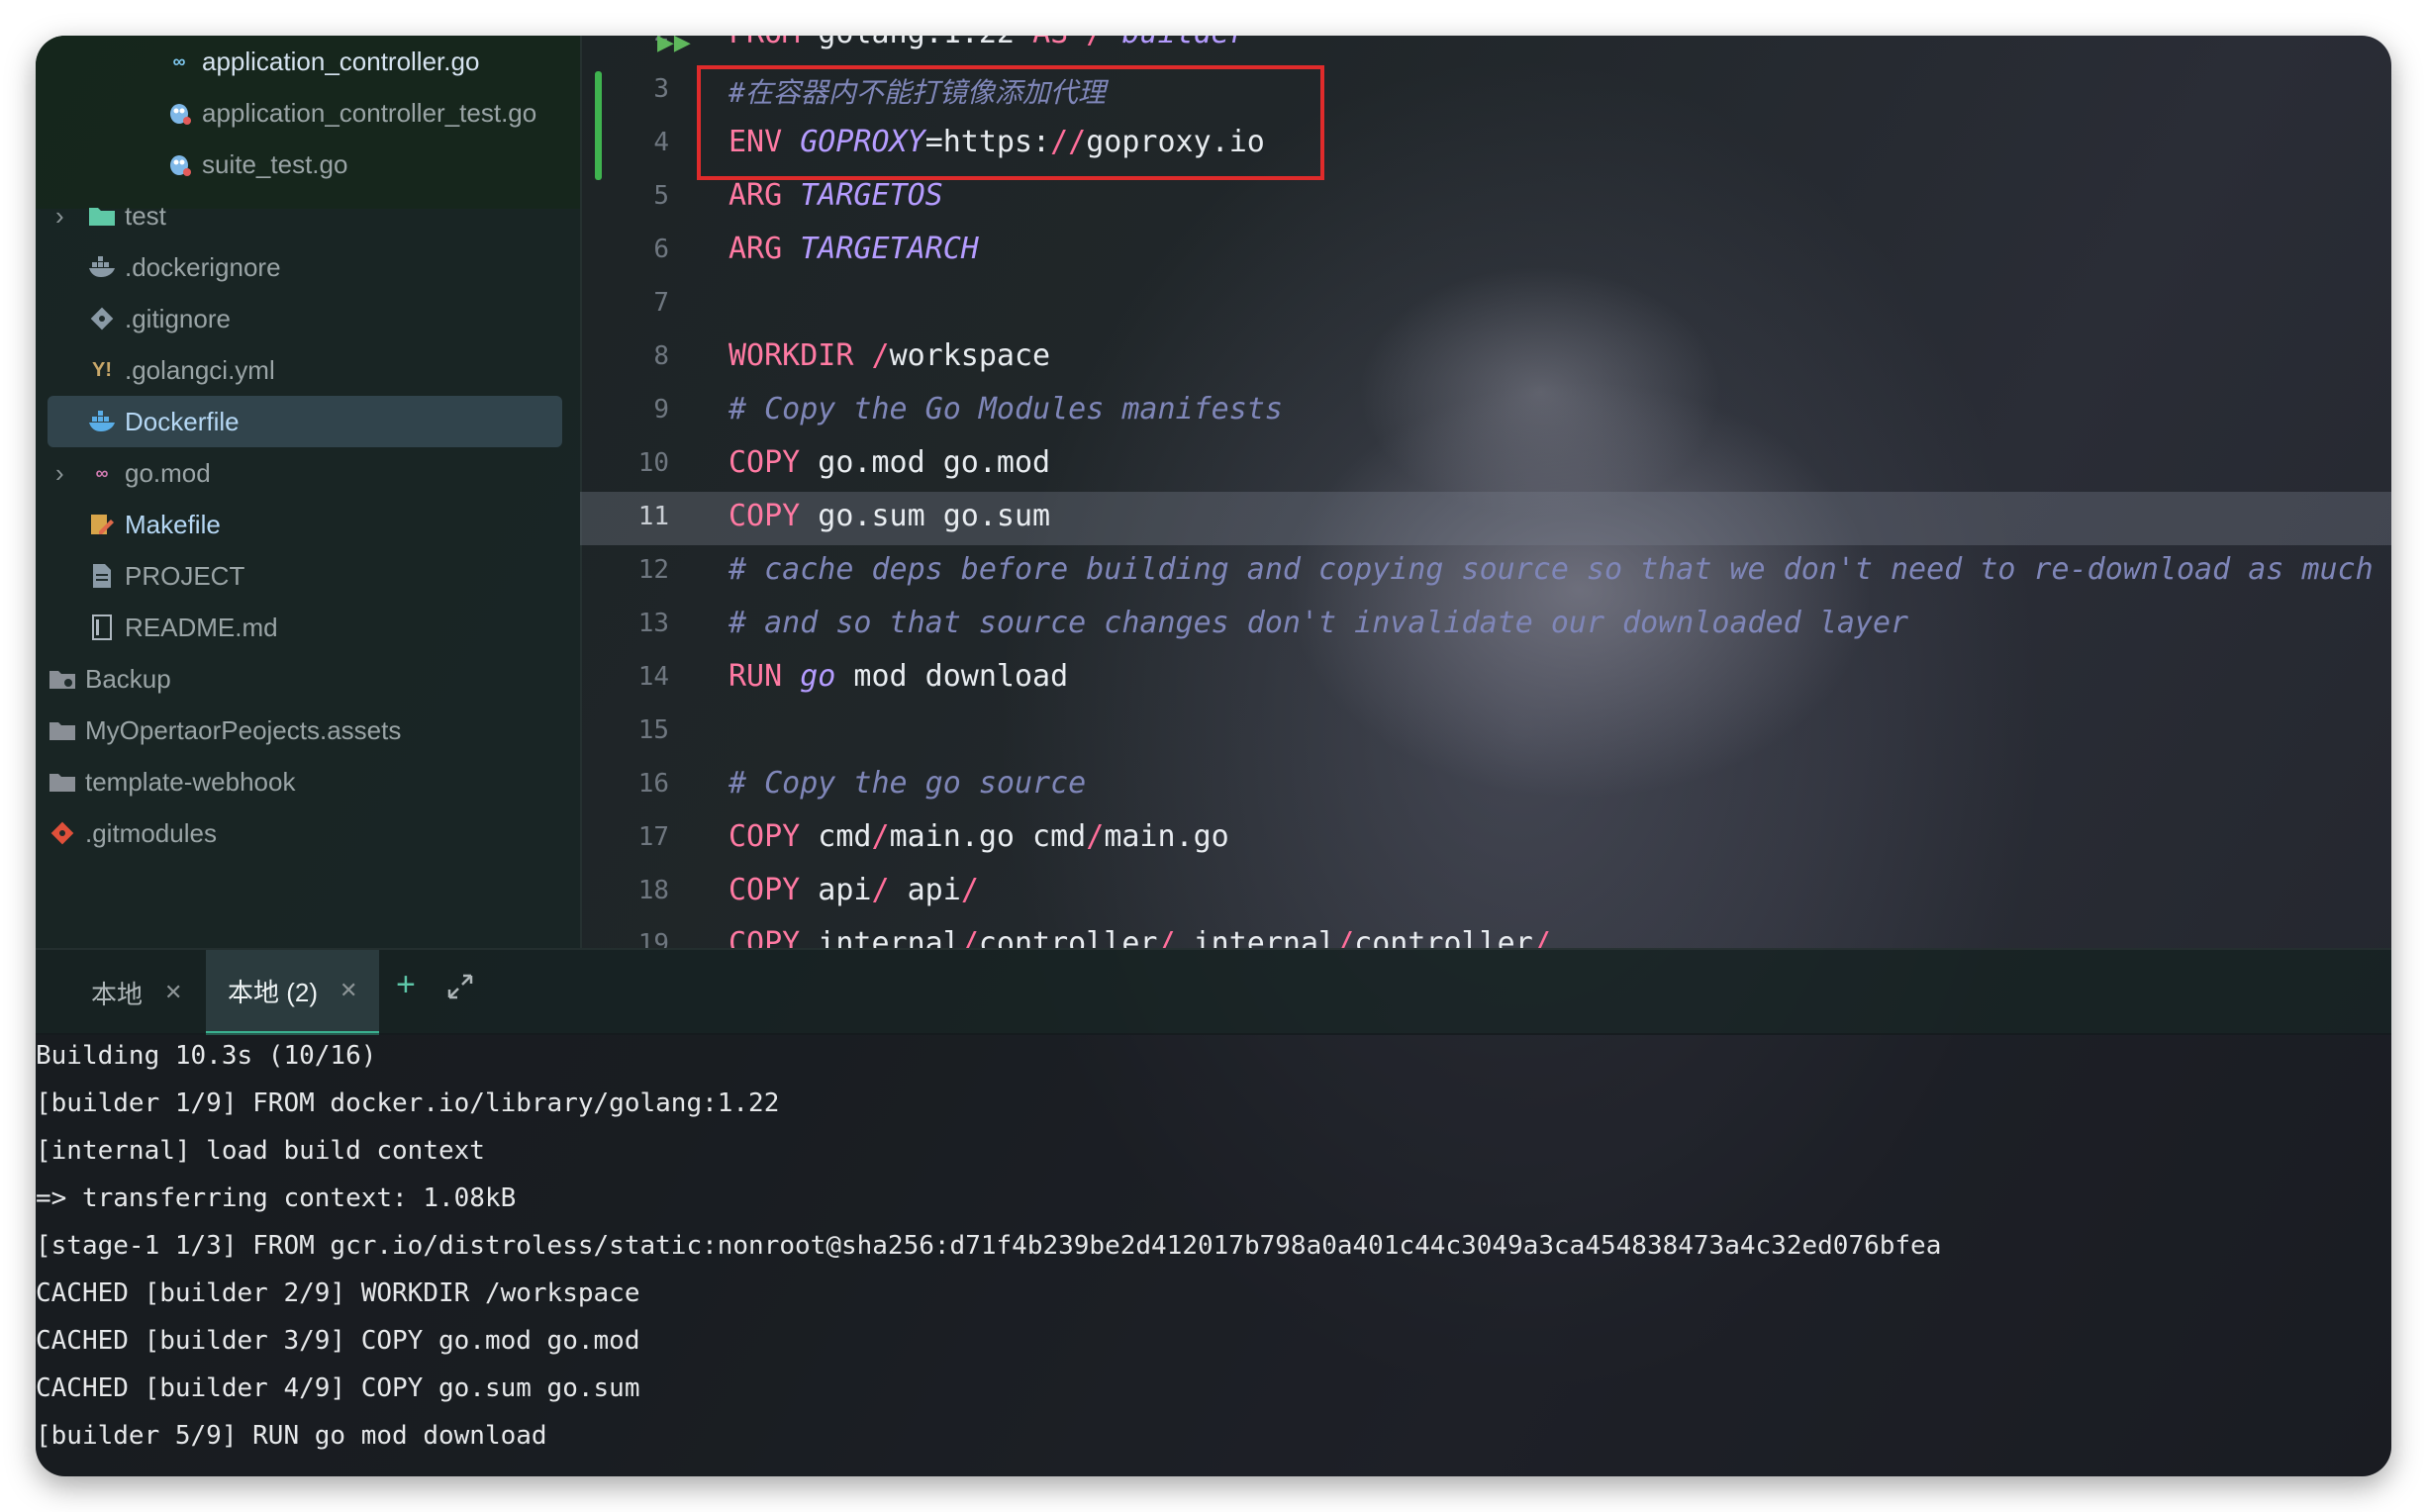  I want to click on tree-item-label: Makefile, so click(173, 524).